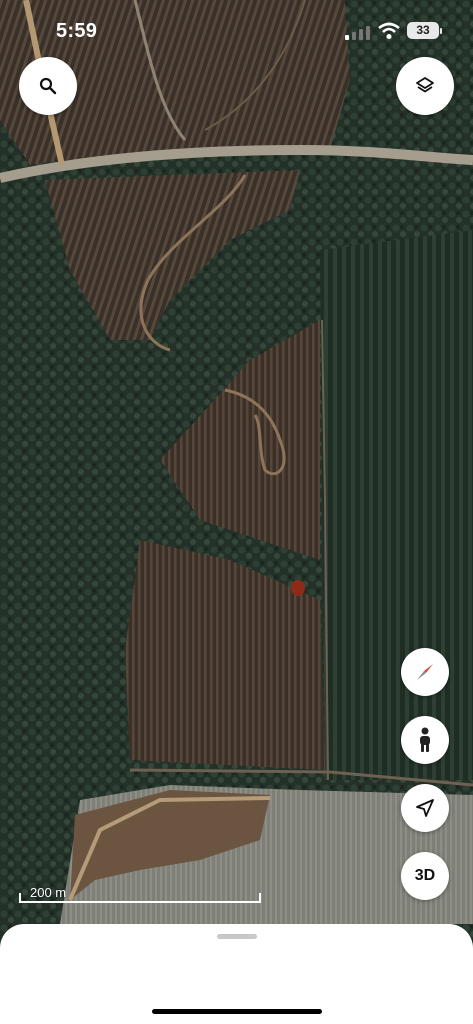 The width and height of the screenshot is (473, 1024). Describe the element at coordinates (237, 936) in the screenshot. I see `drag-handle` at that location.